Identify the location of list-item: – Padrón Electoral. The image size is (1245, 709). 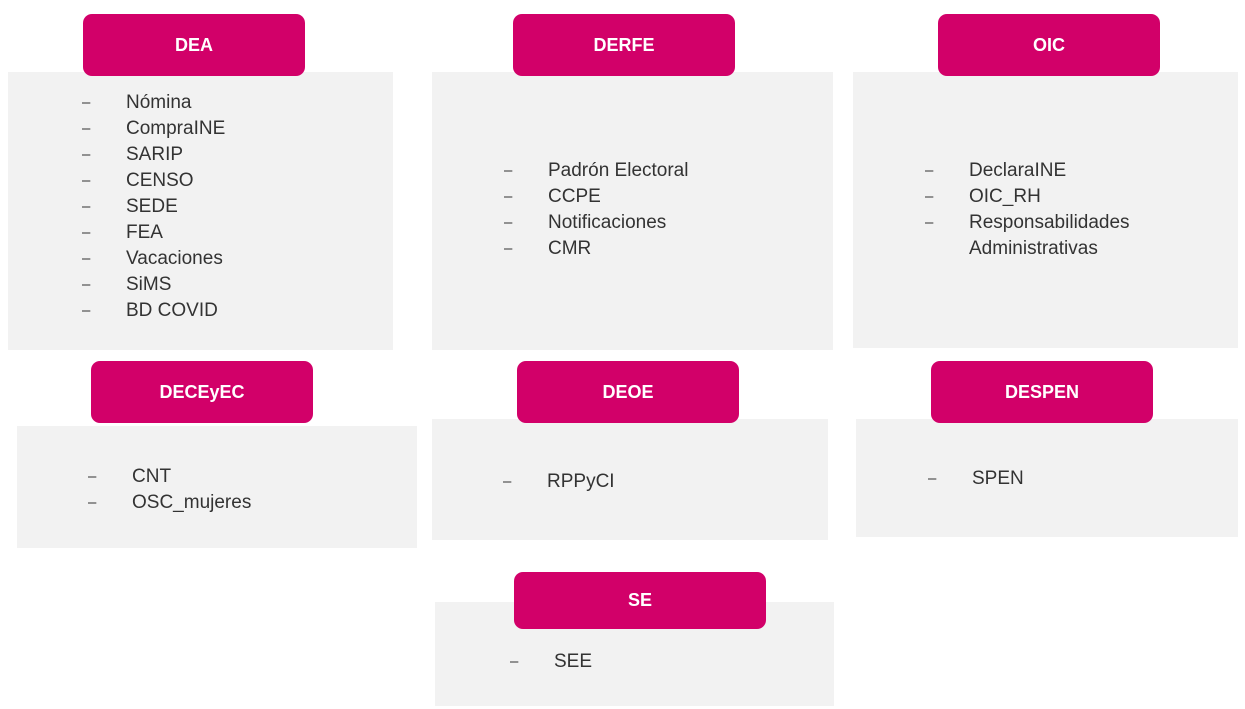
(596, 171).